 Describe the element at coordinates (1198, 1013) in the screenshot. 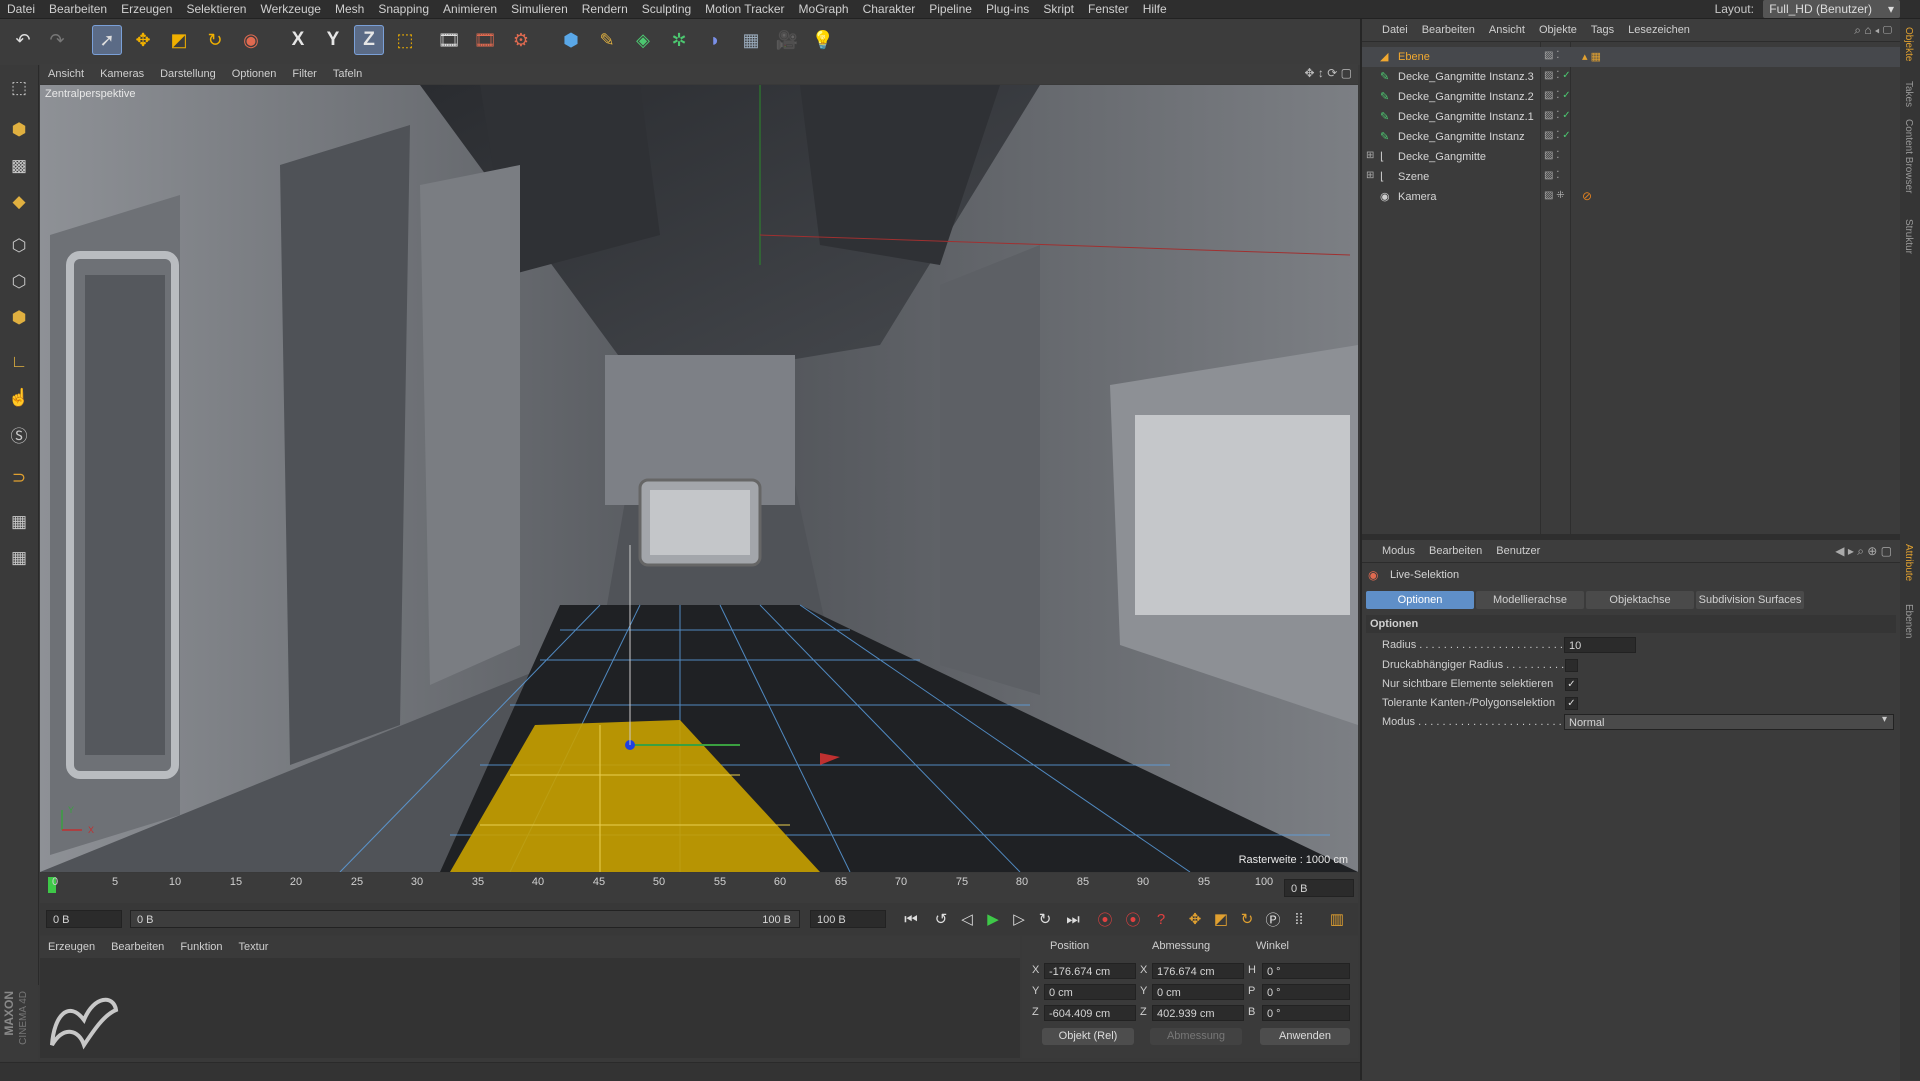

I see `size-z-field: 402.939 cm` at that location.